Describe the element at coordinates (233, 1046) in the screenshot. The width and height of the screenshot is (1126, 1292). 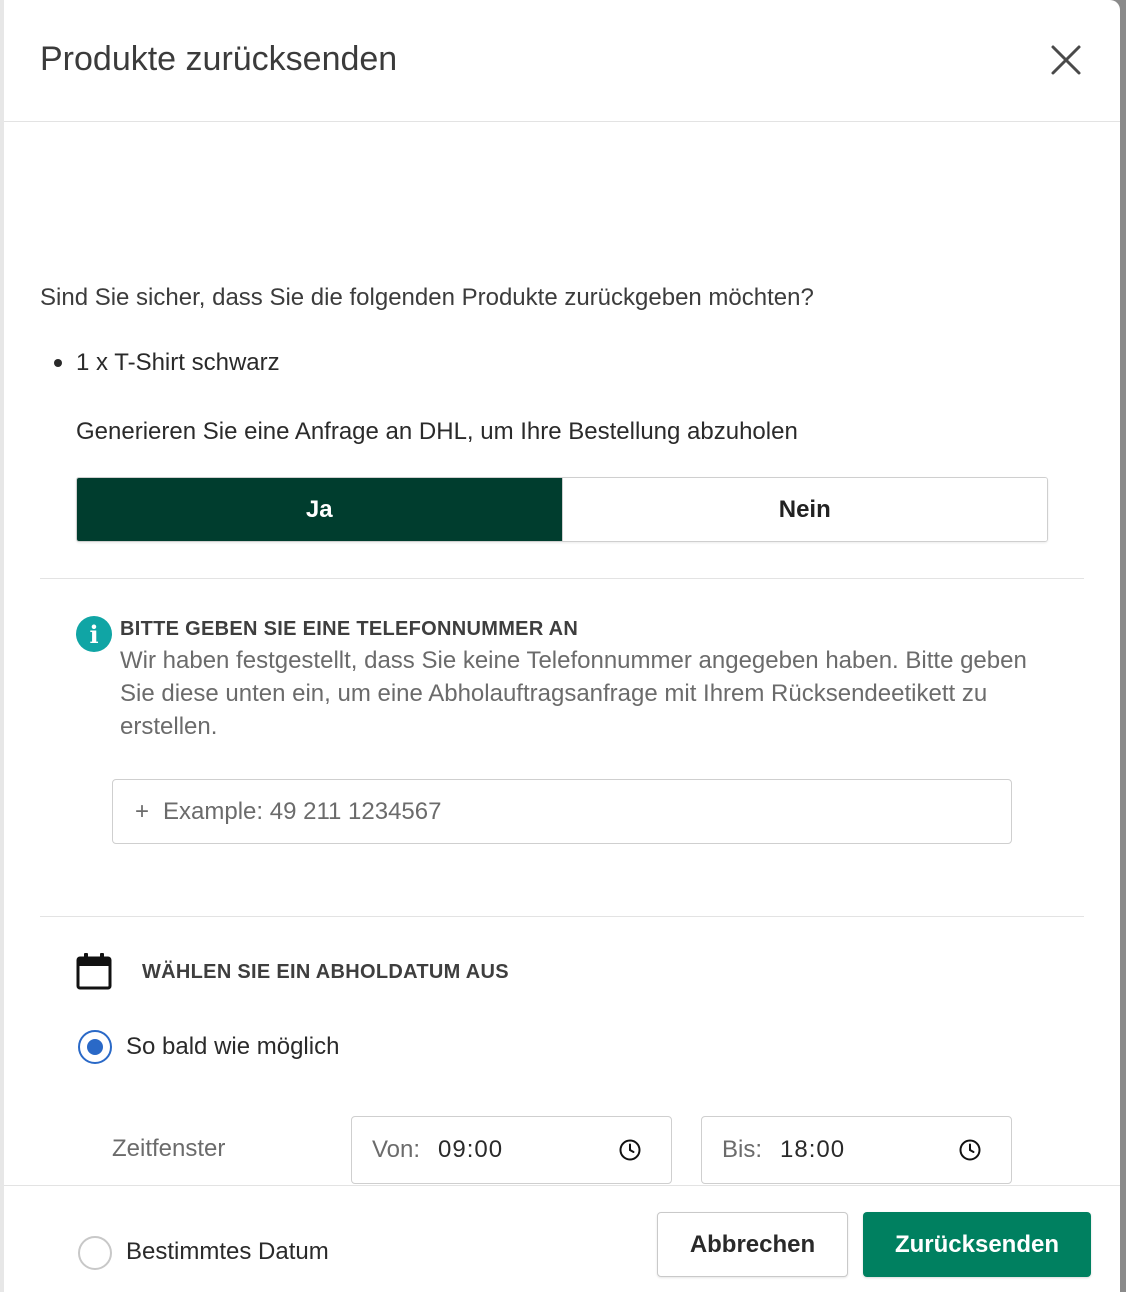
I see `radio-asap-label: So bald wie möglich` at that location.